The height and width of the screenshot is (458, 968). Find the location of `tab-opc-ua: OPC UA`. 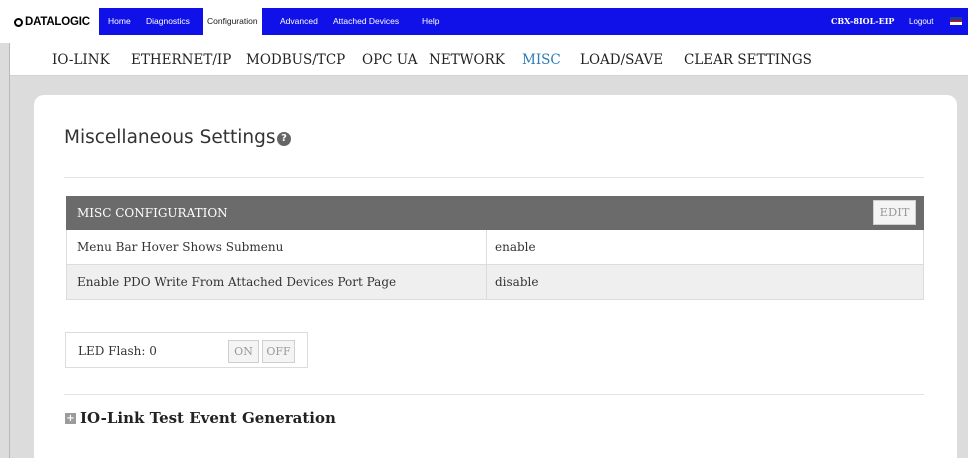

tab-opc-ua: OPC UA is located at coordinates (389, 60).